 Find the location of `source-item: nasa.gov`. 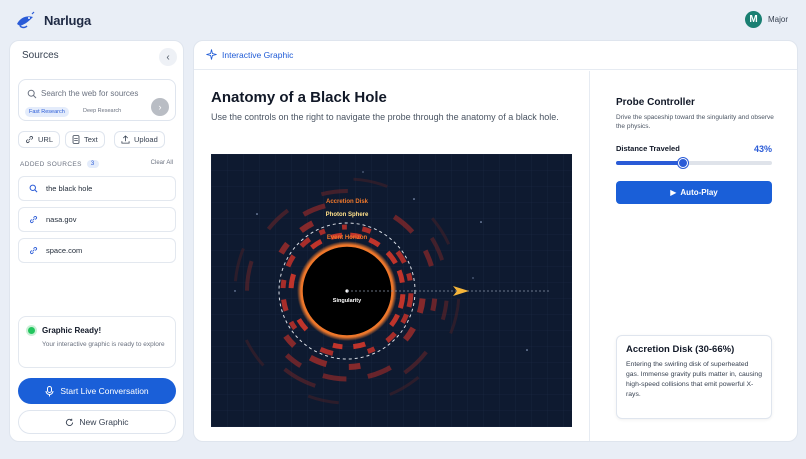

source-item: nasa.gov is located at coordinates (97, 219).